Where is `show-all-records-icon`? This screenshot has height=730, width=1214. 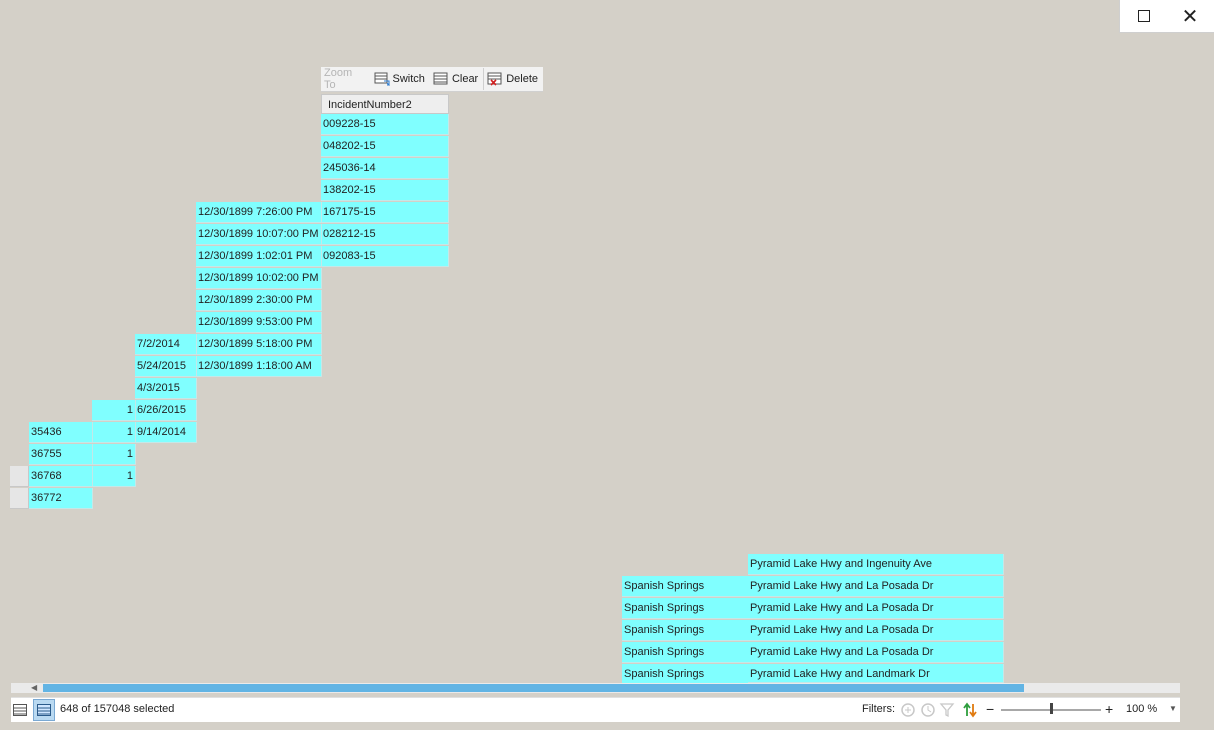 show-all-records-icon is located at coordinates (20, 710).